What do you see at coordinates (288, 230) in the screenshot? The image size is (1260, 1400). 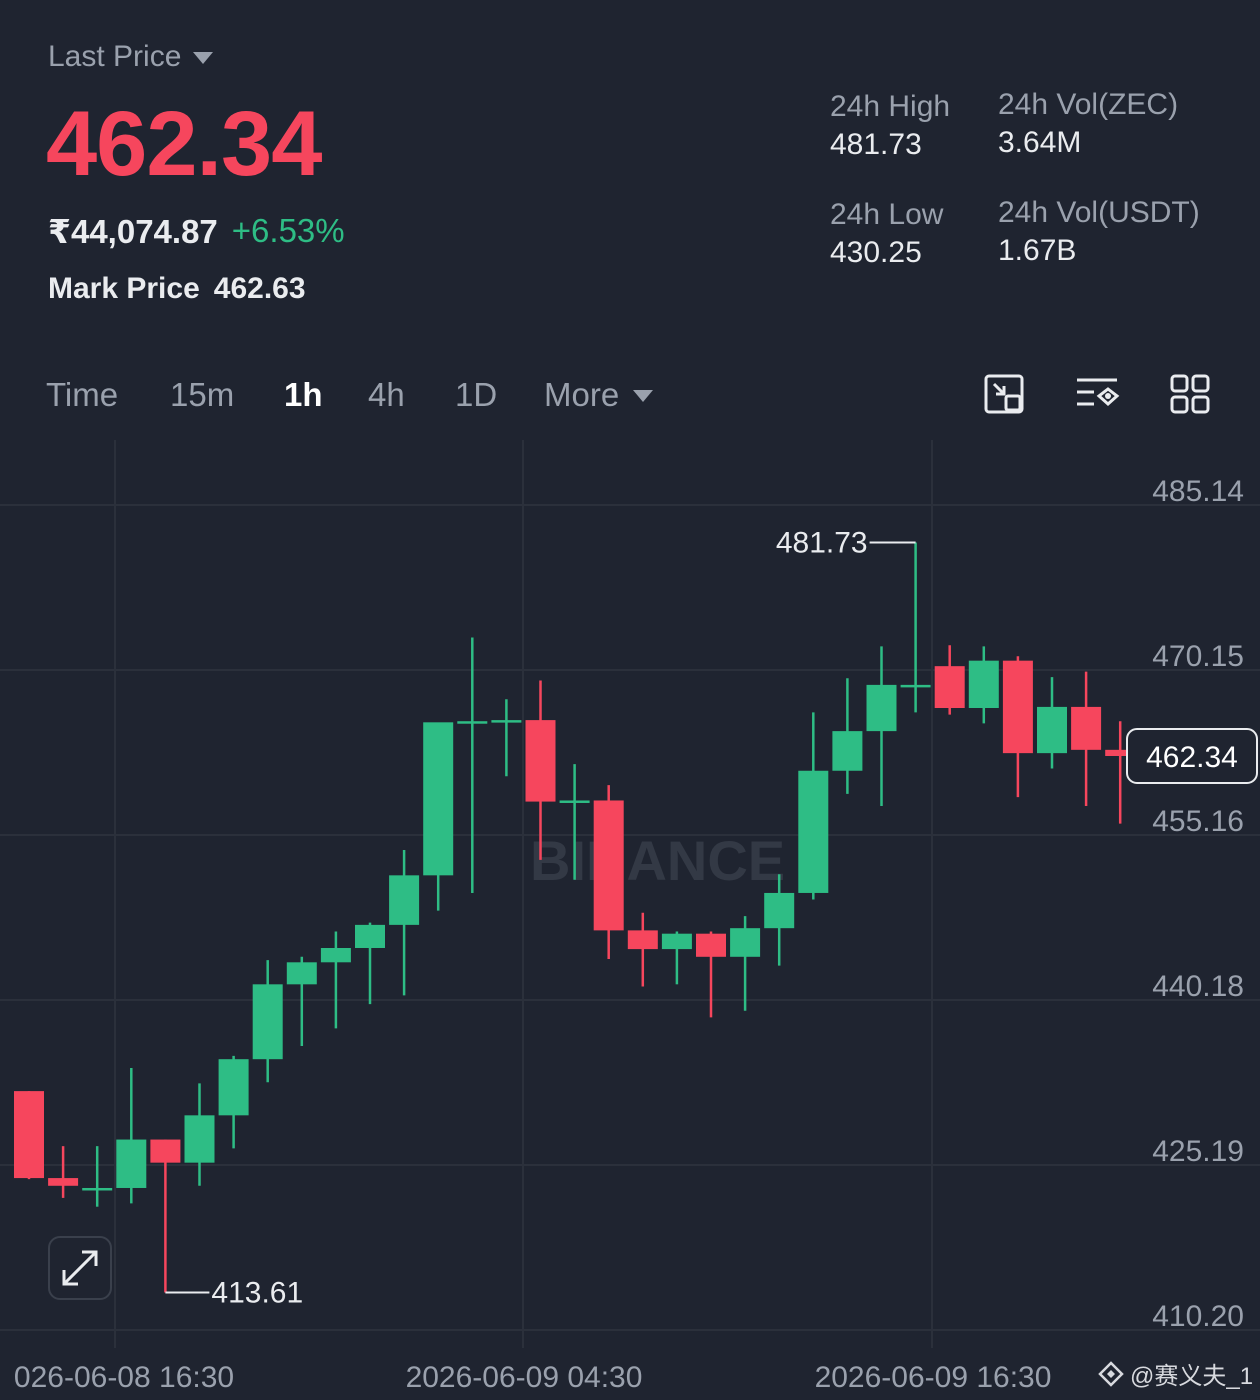 I see `price-change-percent: +6.53%` at bounding box center [288, 230].